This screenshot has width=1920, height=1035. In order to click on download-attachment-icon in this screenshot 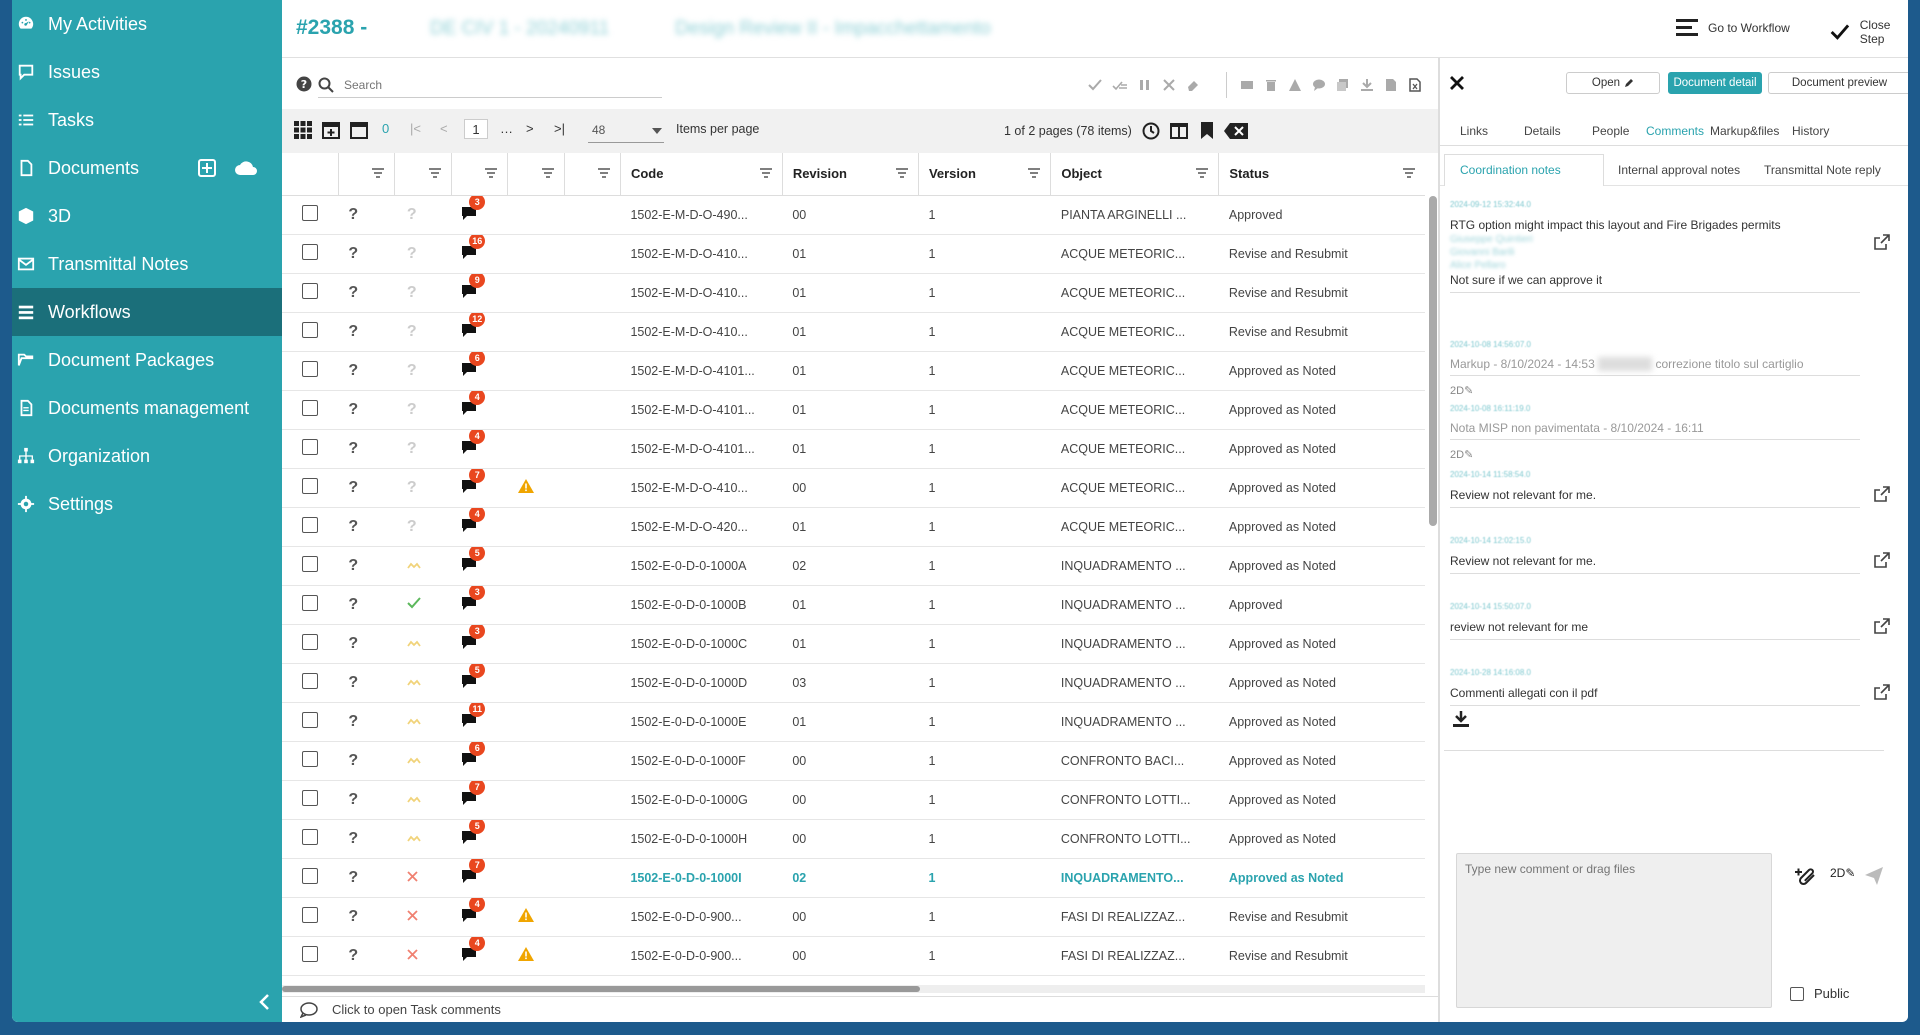, I will do `click(1461, 719)`.